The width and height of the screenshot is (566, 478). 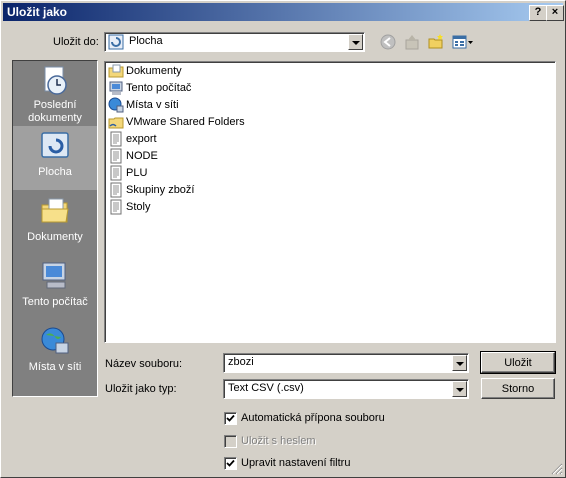 What do you see at coordinates (141, 389) in the screenshot?
I see `file-type-label: Uložit jako typ:` at bounding box center [141, 389].